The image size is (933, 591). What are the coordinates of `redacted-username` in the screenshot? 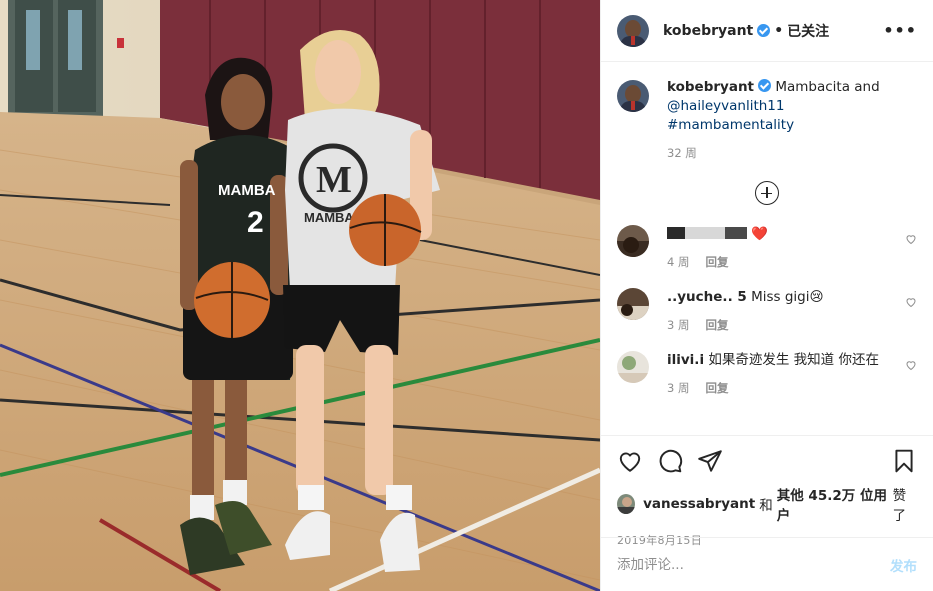 It's located at (707, 232).